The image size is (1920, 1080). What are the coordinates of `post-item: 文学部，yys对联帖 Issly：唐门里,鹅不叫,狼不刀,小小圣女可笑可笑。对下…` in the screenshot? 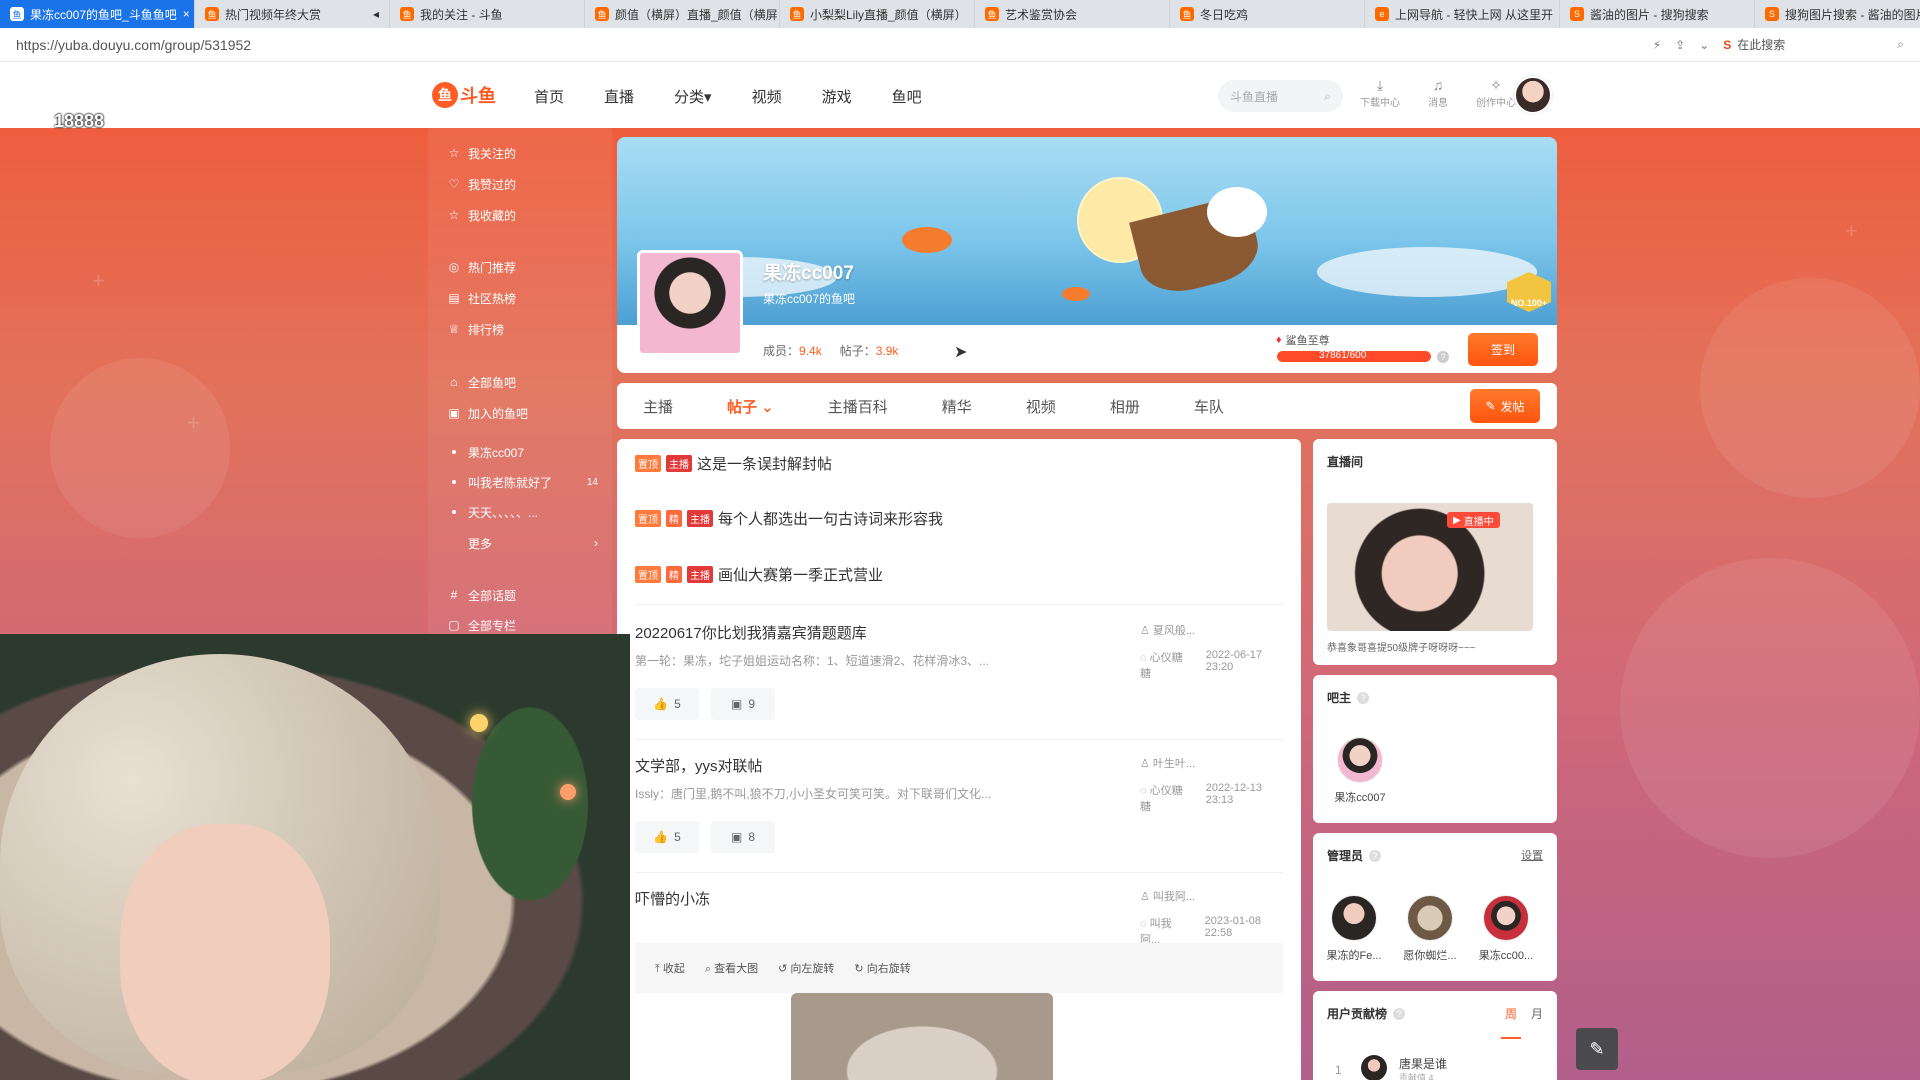 It's located at (959, 810).